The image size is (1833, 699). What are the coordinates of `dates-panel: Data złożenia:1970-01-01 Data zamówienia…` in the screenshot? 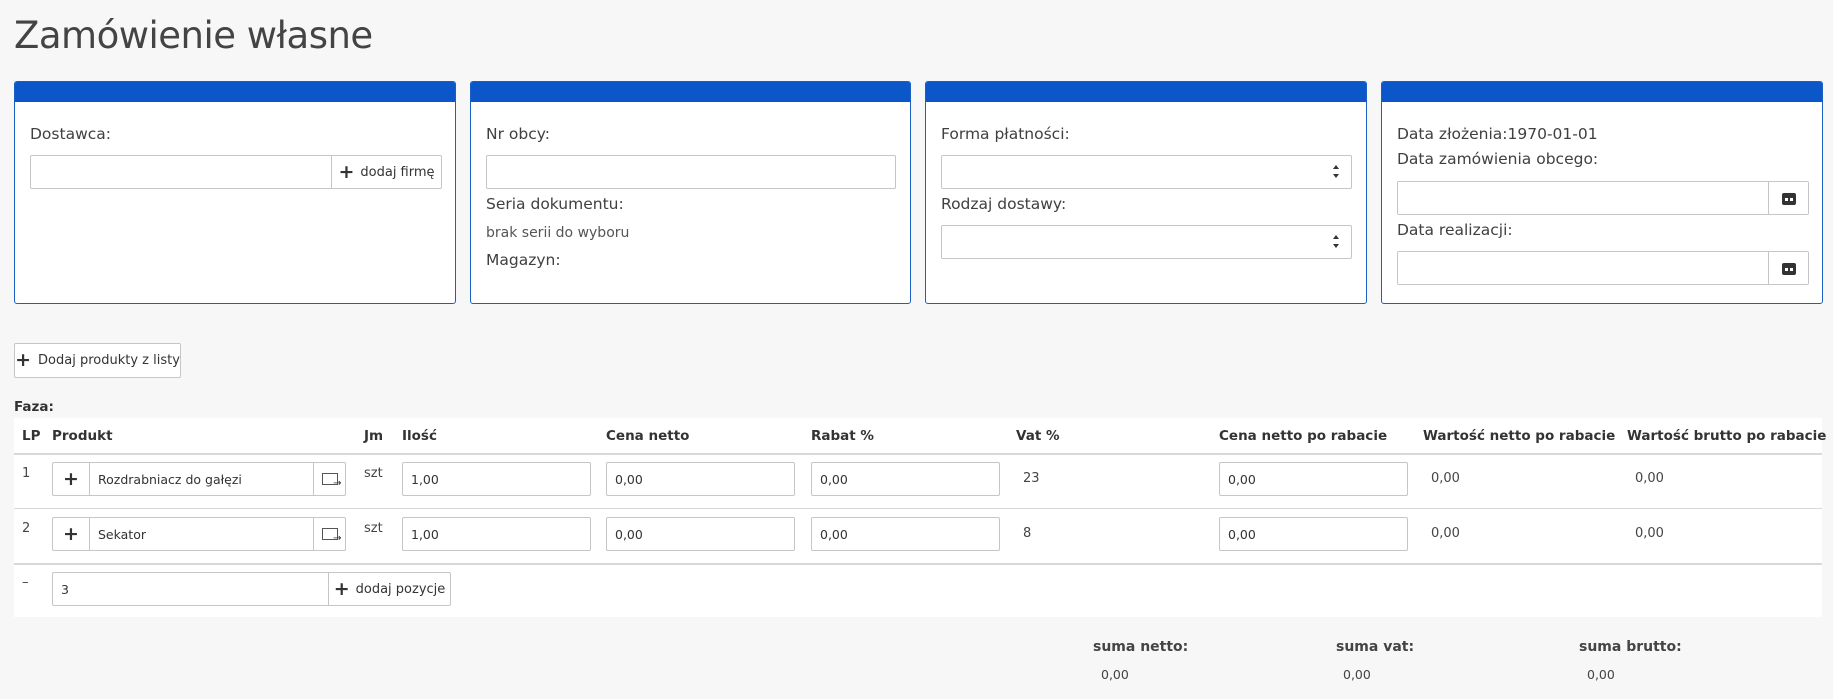 It's located at (1602, 192).